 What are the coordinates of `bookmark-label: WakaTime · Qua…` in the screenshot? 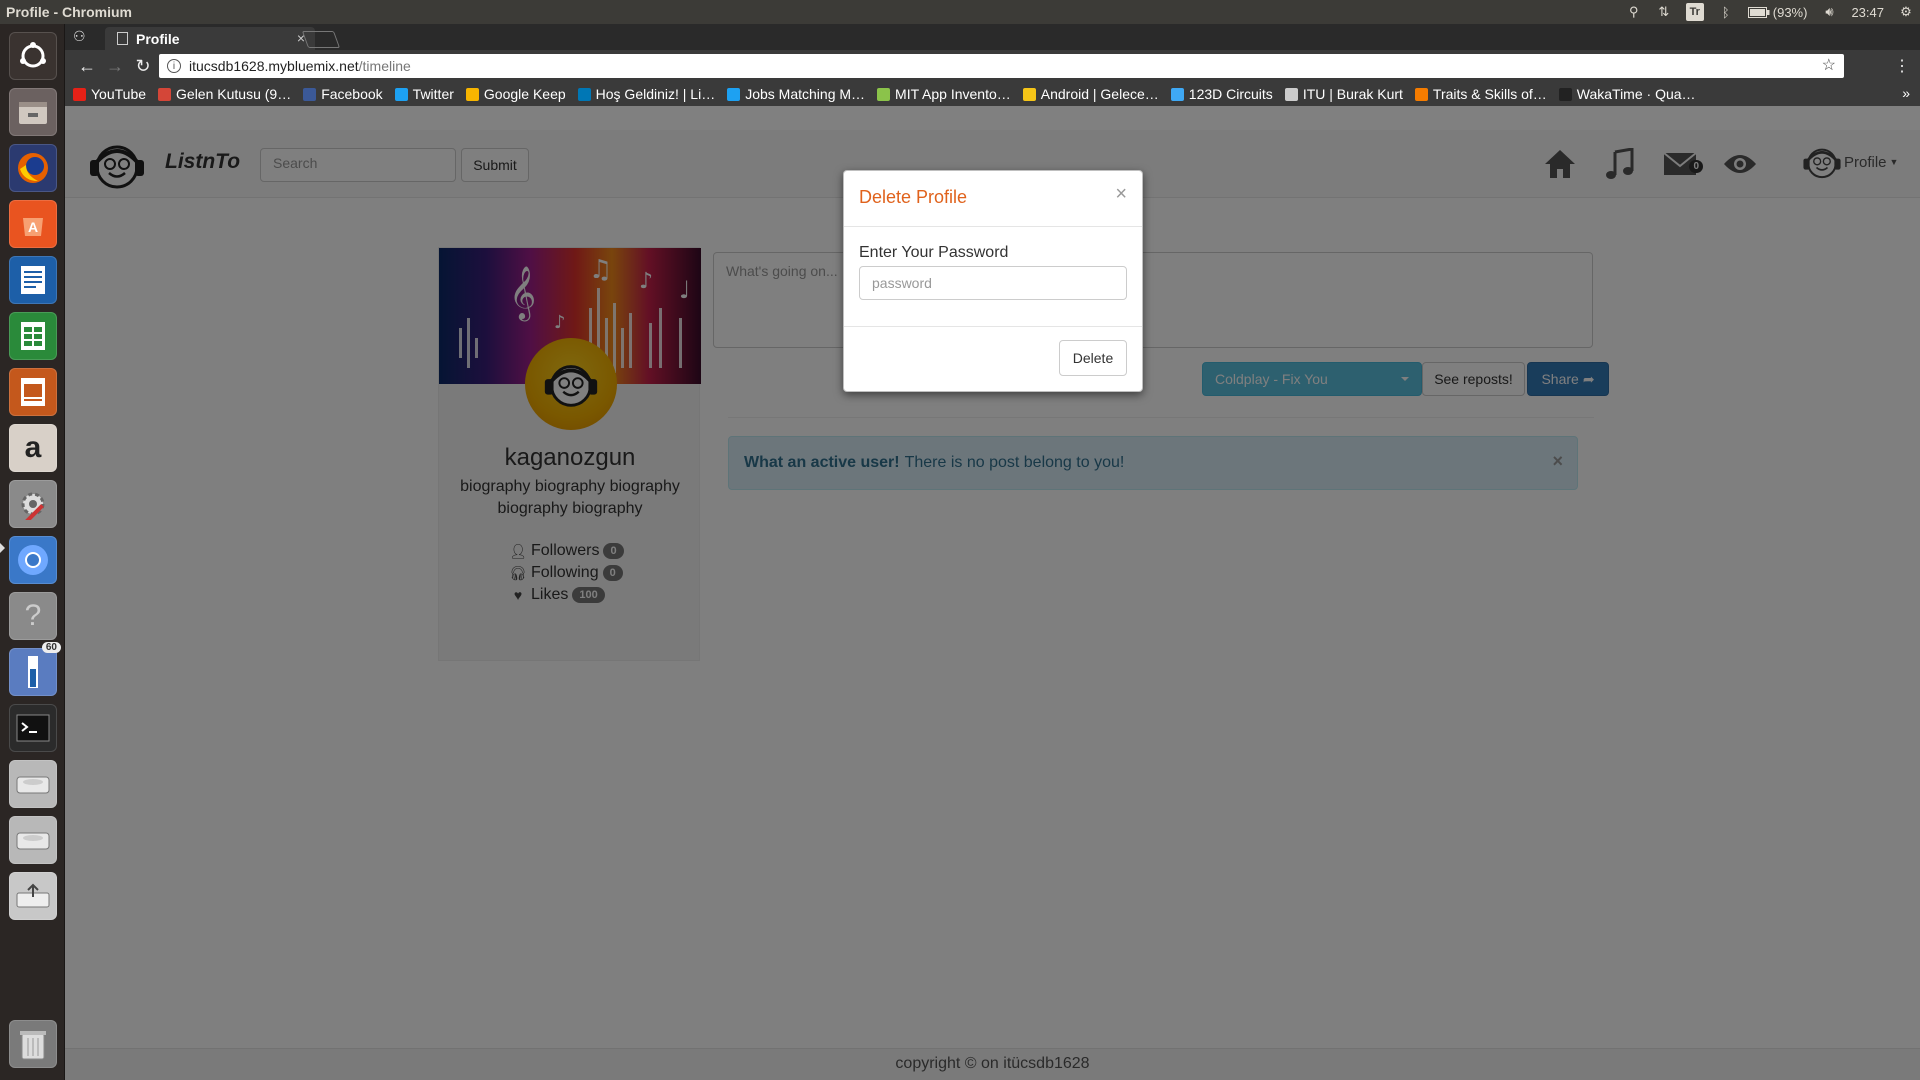 It's located at (1636, 94).